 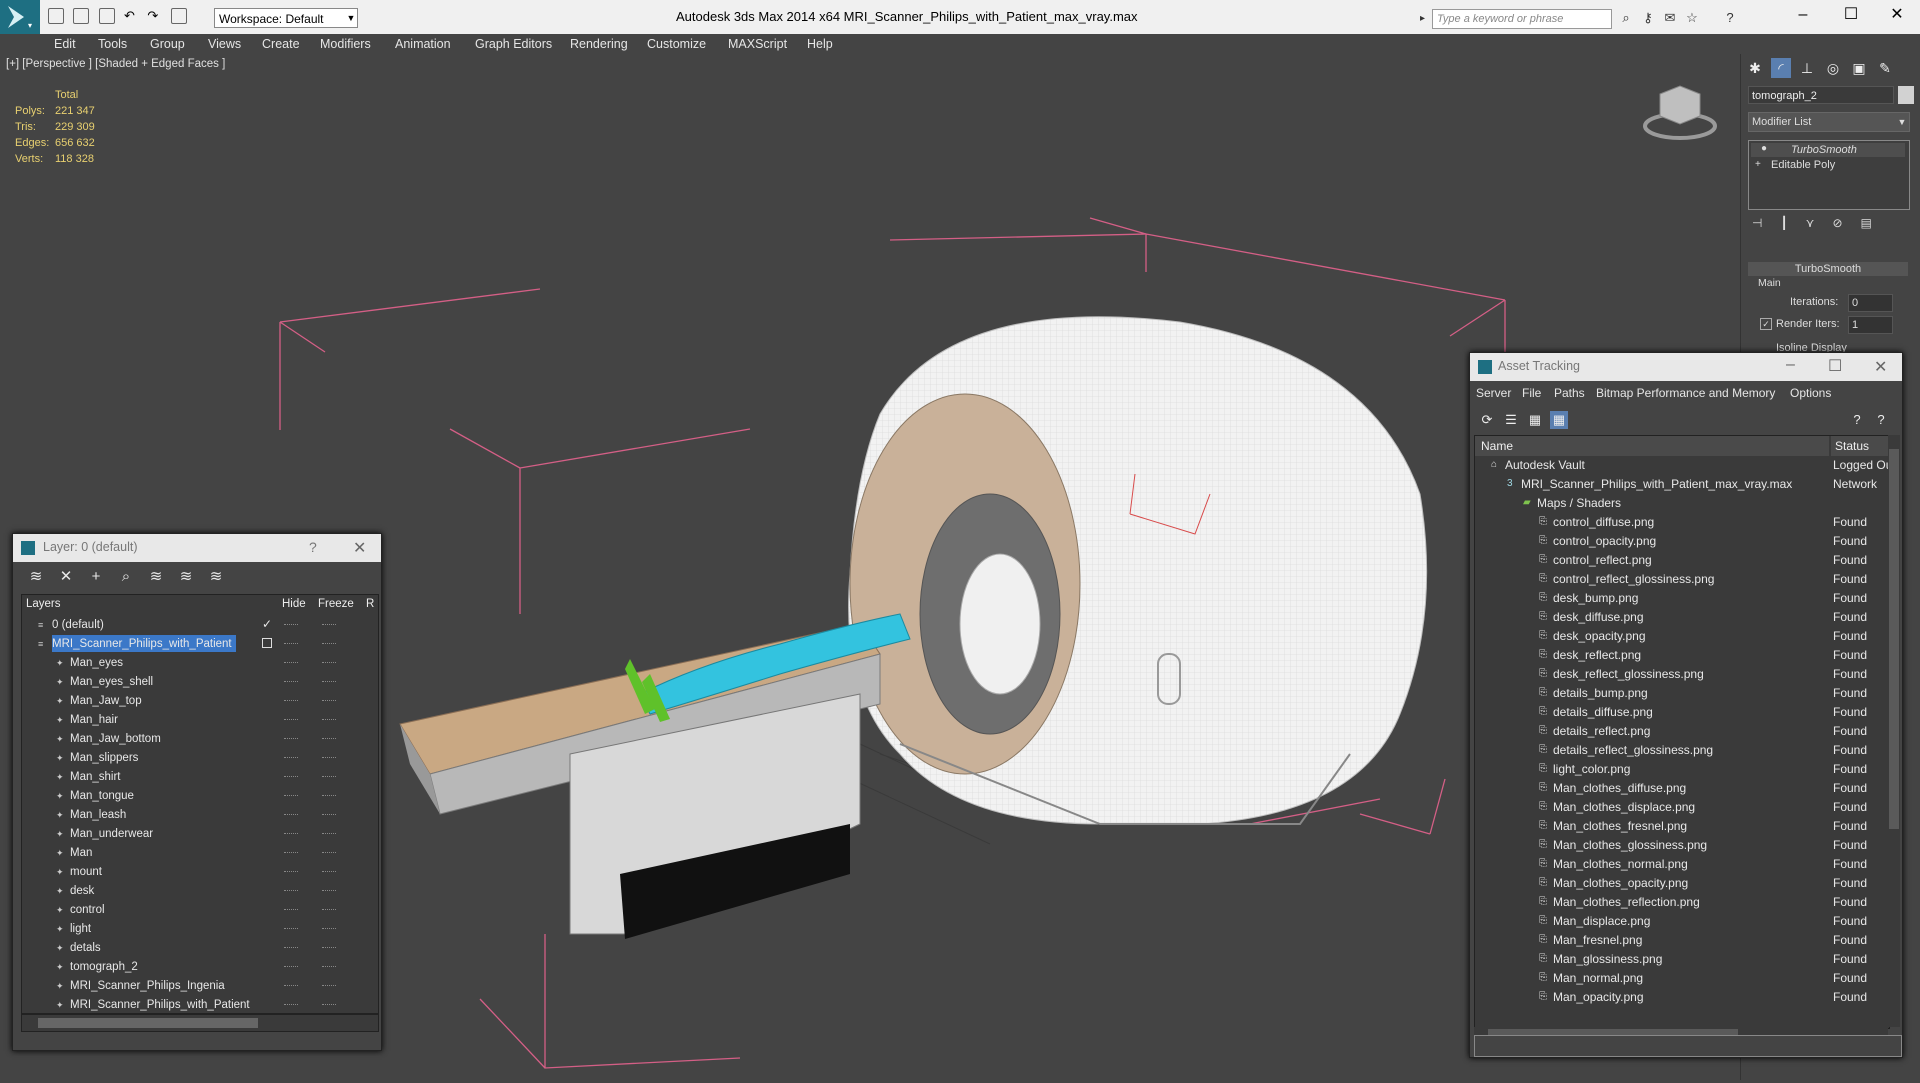 I want to click on layer-row: ✦ detals, so click(x=200, y=947).